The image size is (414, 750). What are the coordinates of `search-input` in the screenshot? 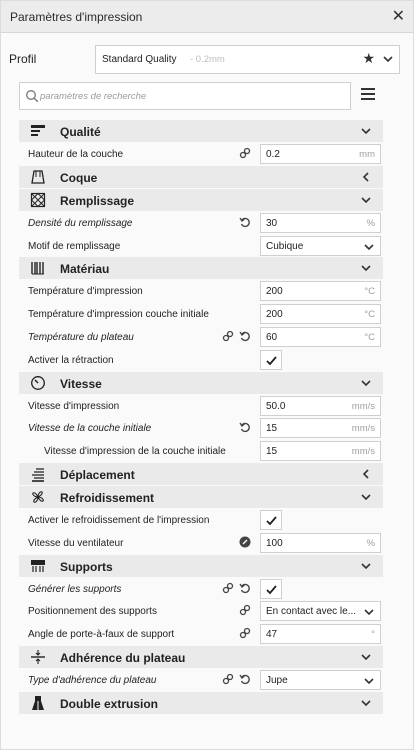 It's located at (190, 96).